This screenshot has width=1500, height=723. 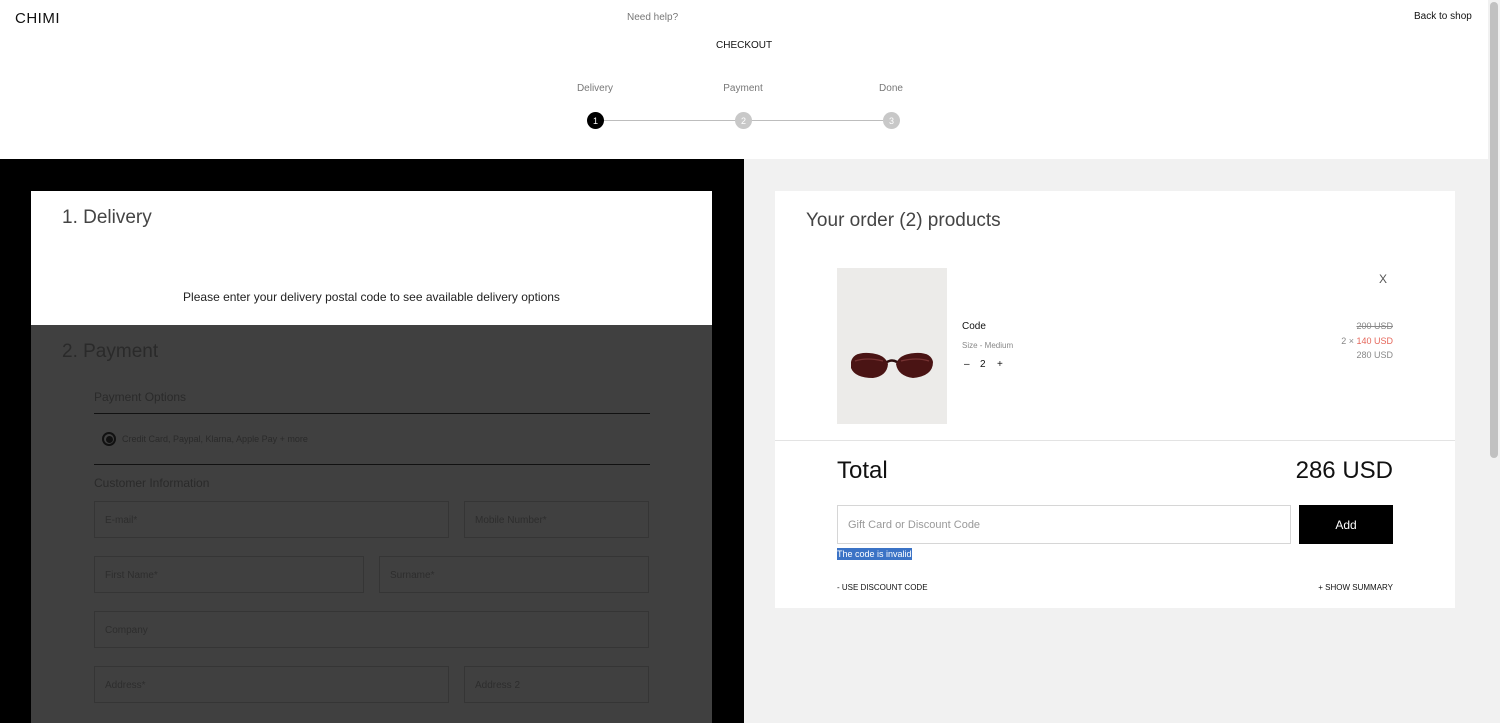 What do you see at coordinates (1383, 279) in the screenshot?
I see `remove-item-button: X` at bounding box center [1383, 279].